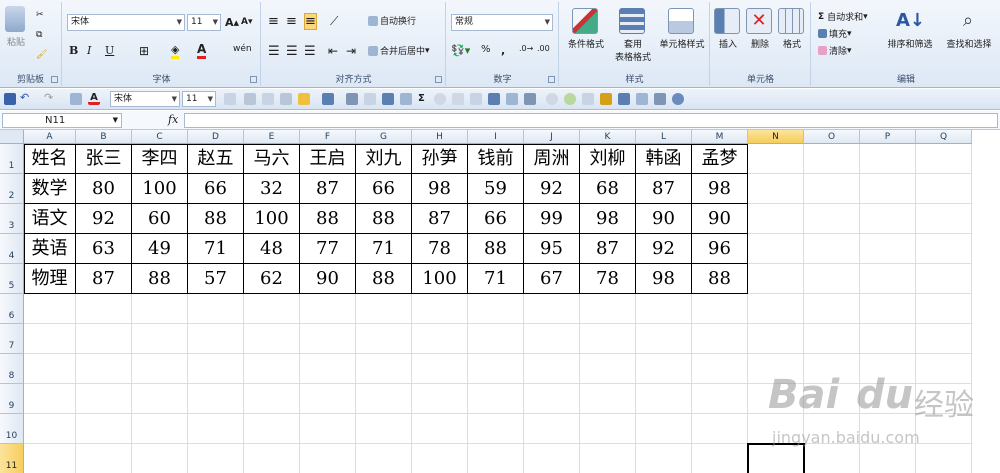 Image resolution: width=1000 pixels, height=473 pixels. Describe the element at coordinates (145, 99) in the screenshot. I see `qat-font-name-select: 宋体 ▼` at that location.